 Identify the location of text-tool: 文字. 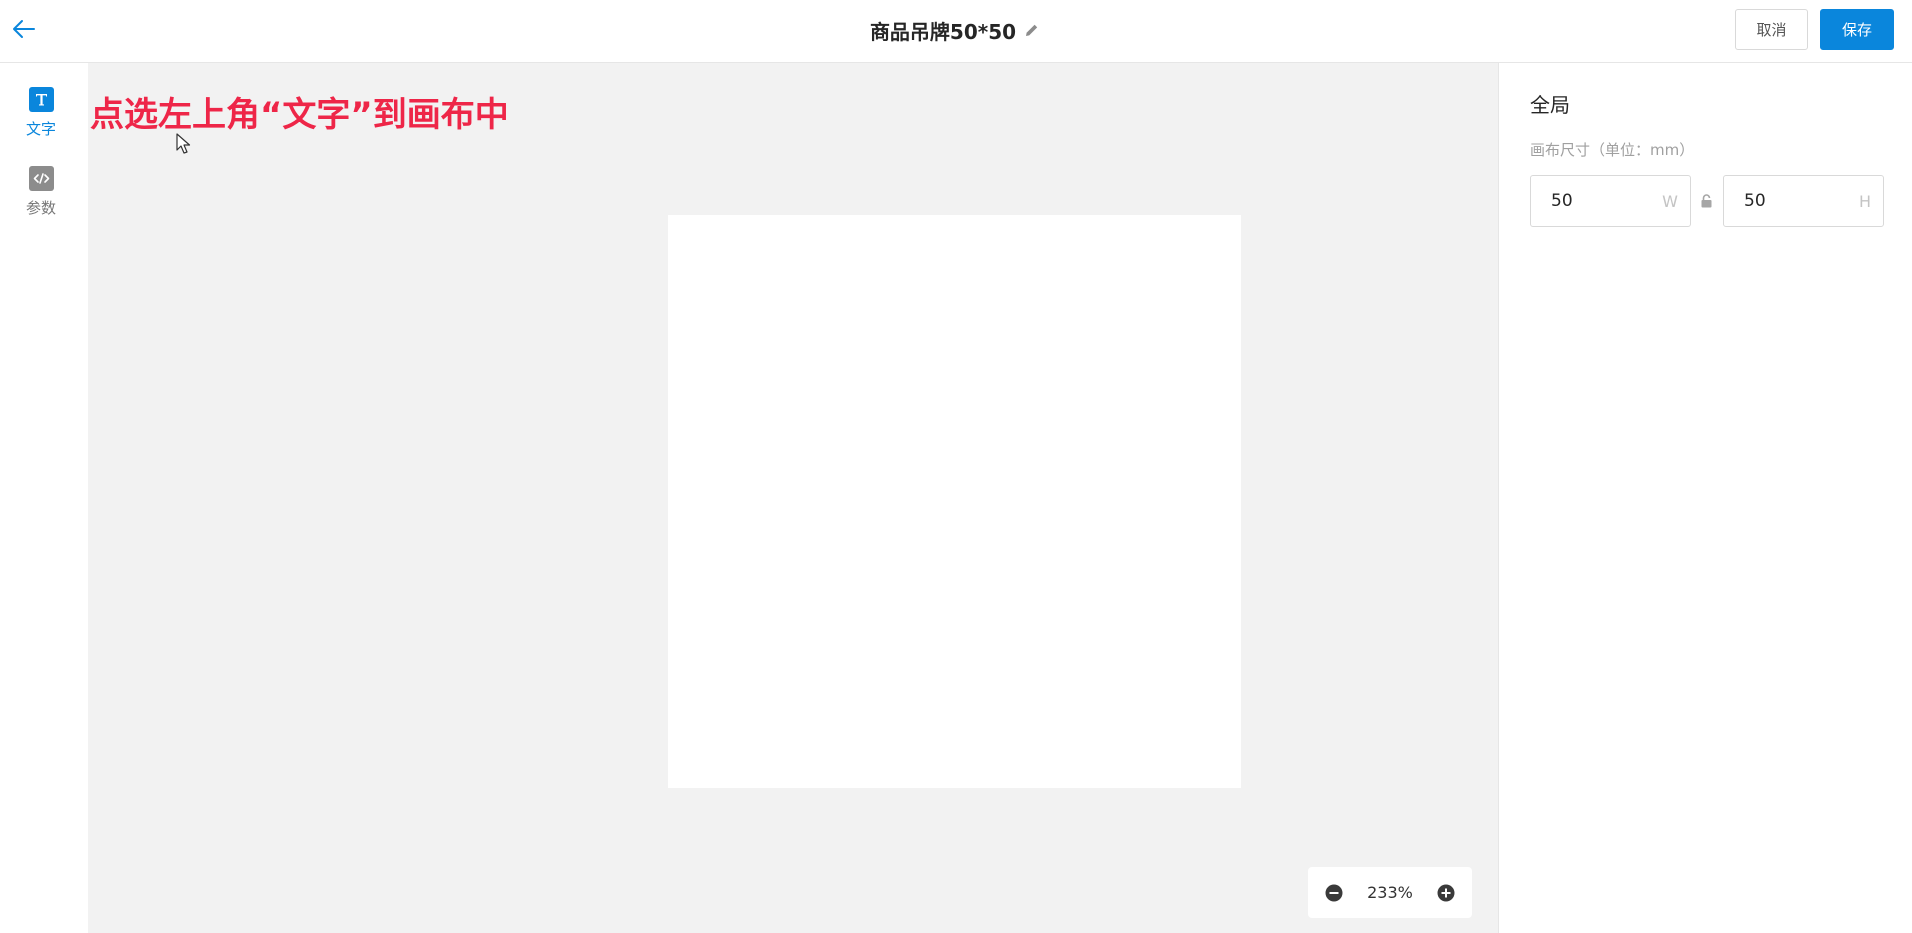
(41, 113).